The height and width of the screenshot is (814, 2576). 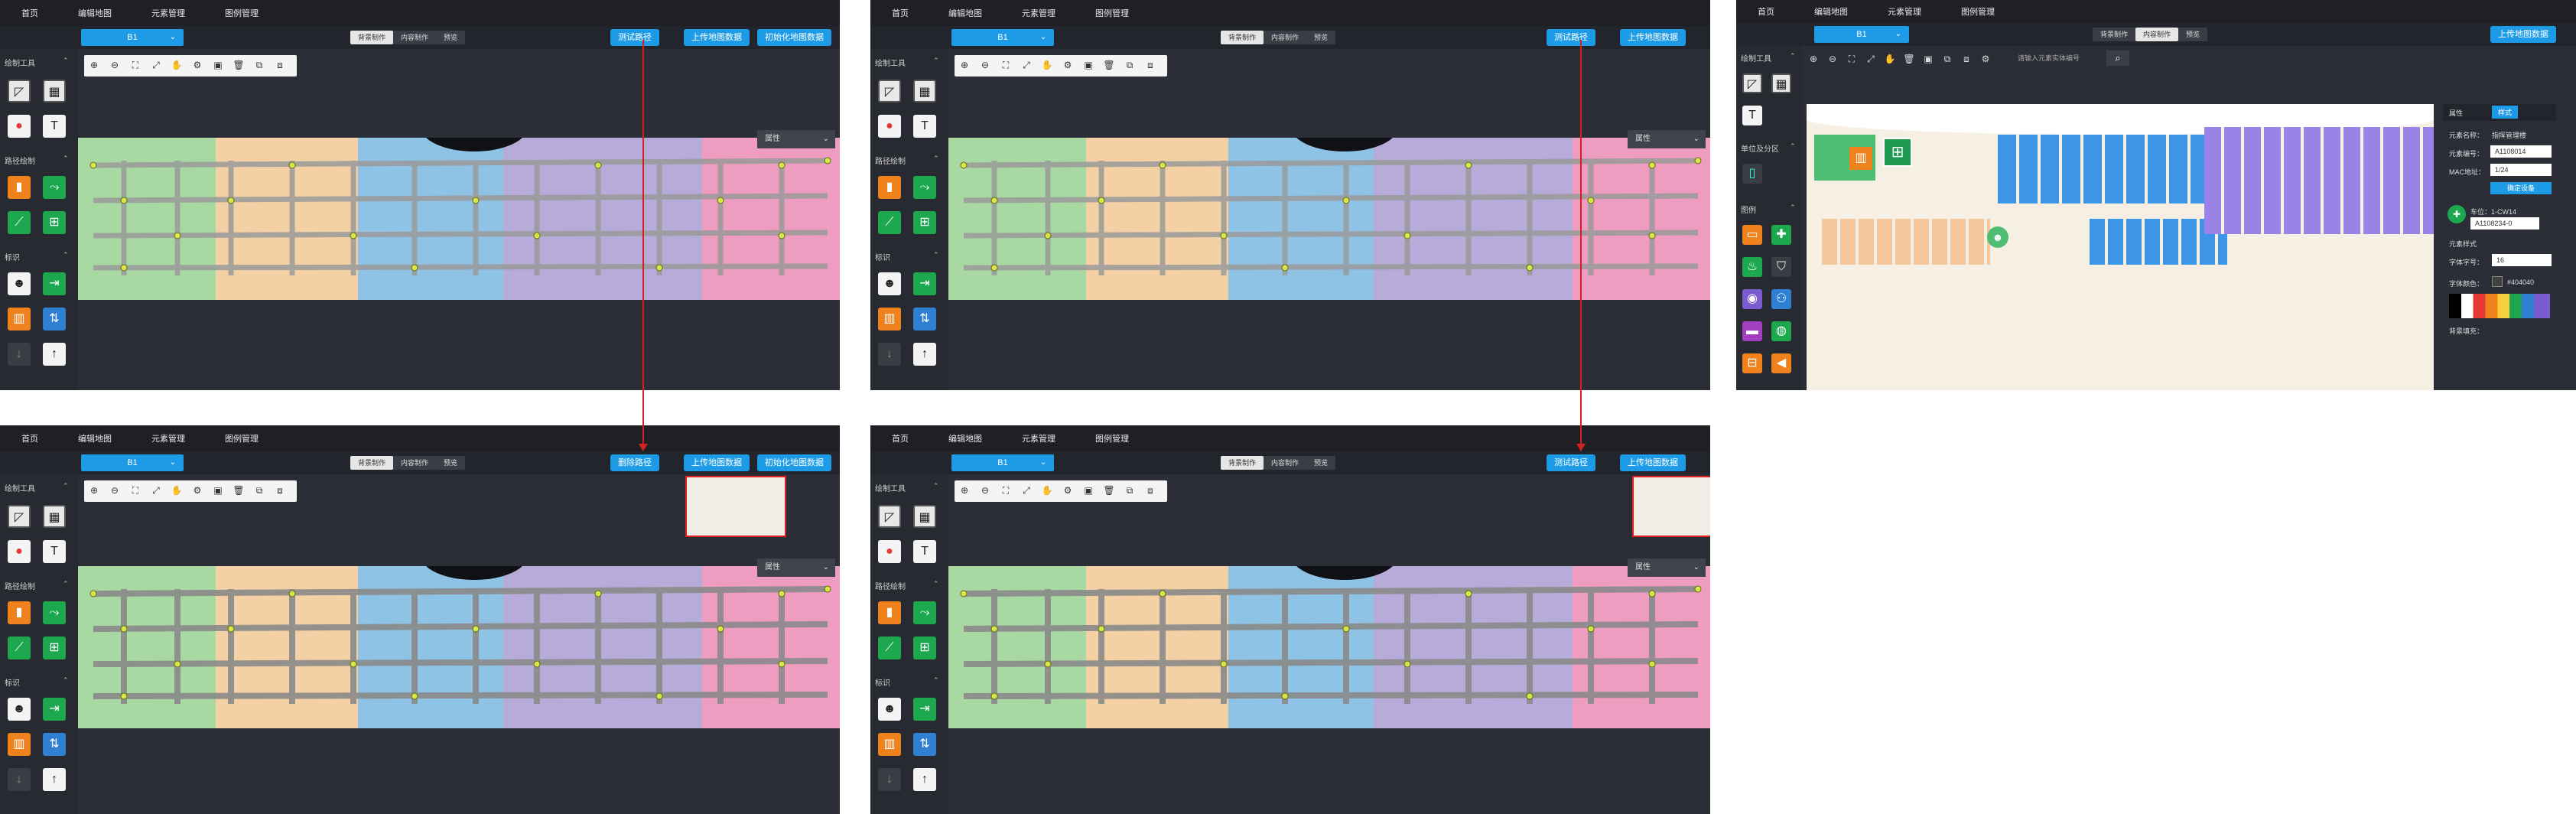 I want to click on font-color-swatch, so click(x=2497, y=281).